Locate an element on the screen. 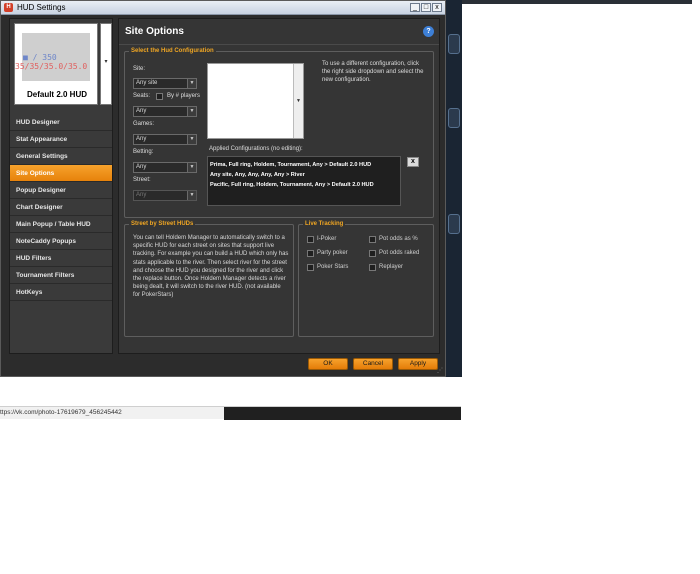 Image resolution: width=700 pixels, height=574 pixels. sidebar-item-hotkeys: HotKeys is located at coordinates (61, 292).